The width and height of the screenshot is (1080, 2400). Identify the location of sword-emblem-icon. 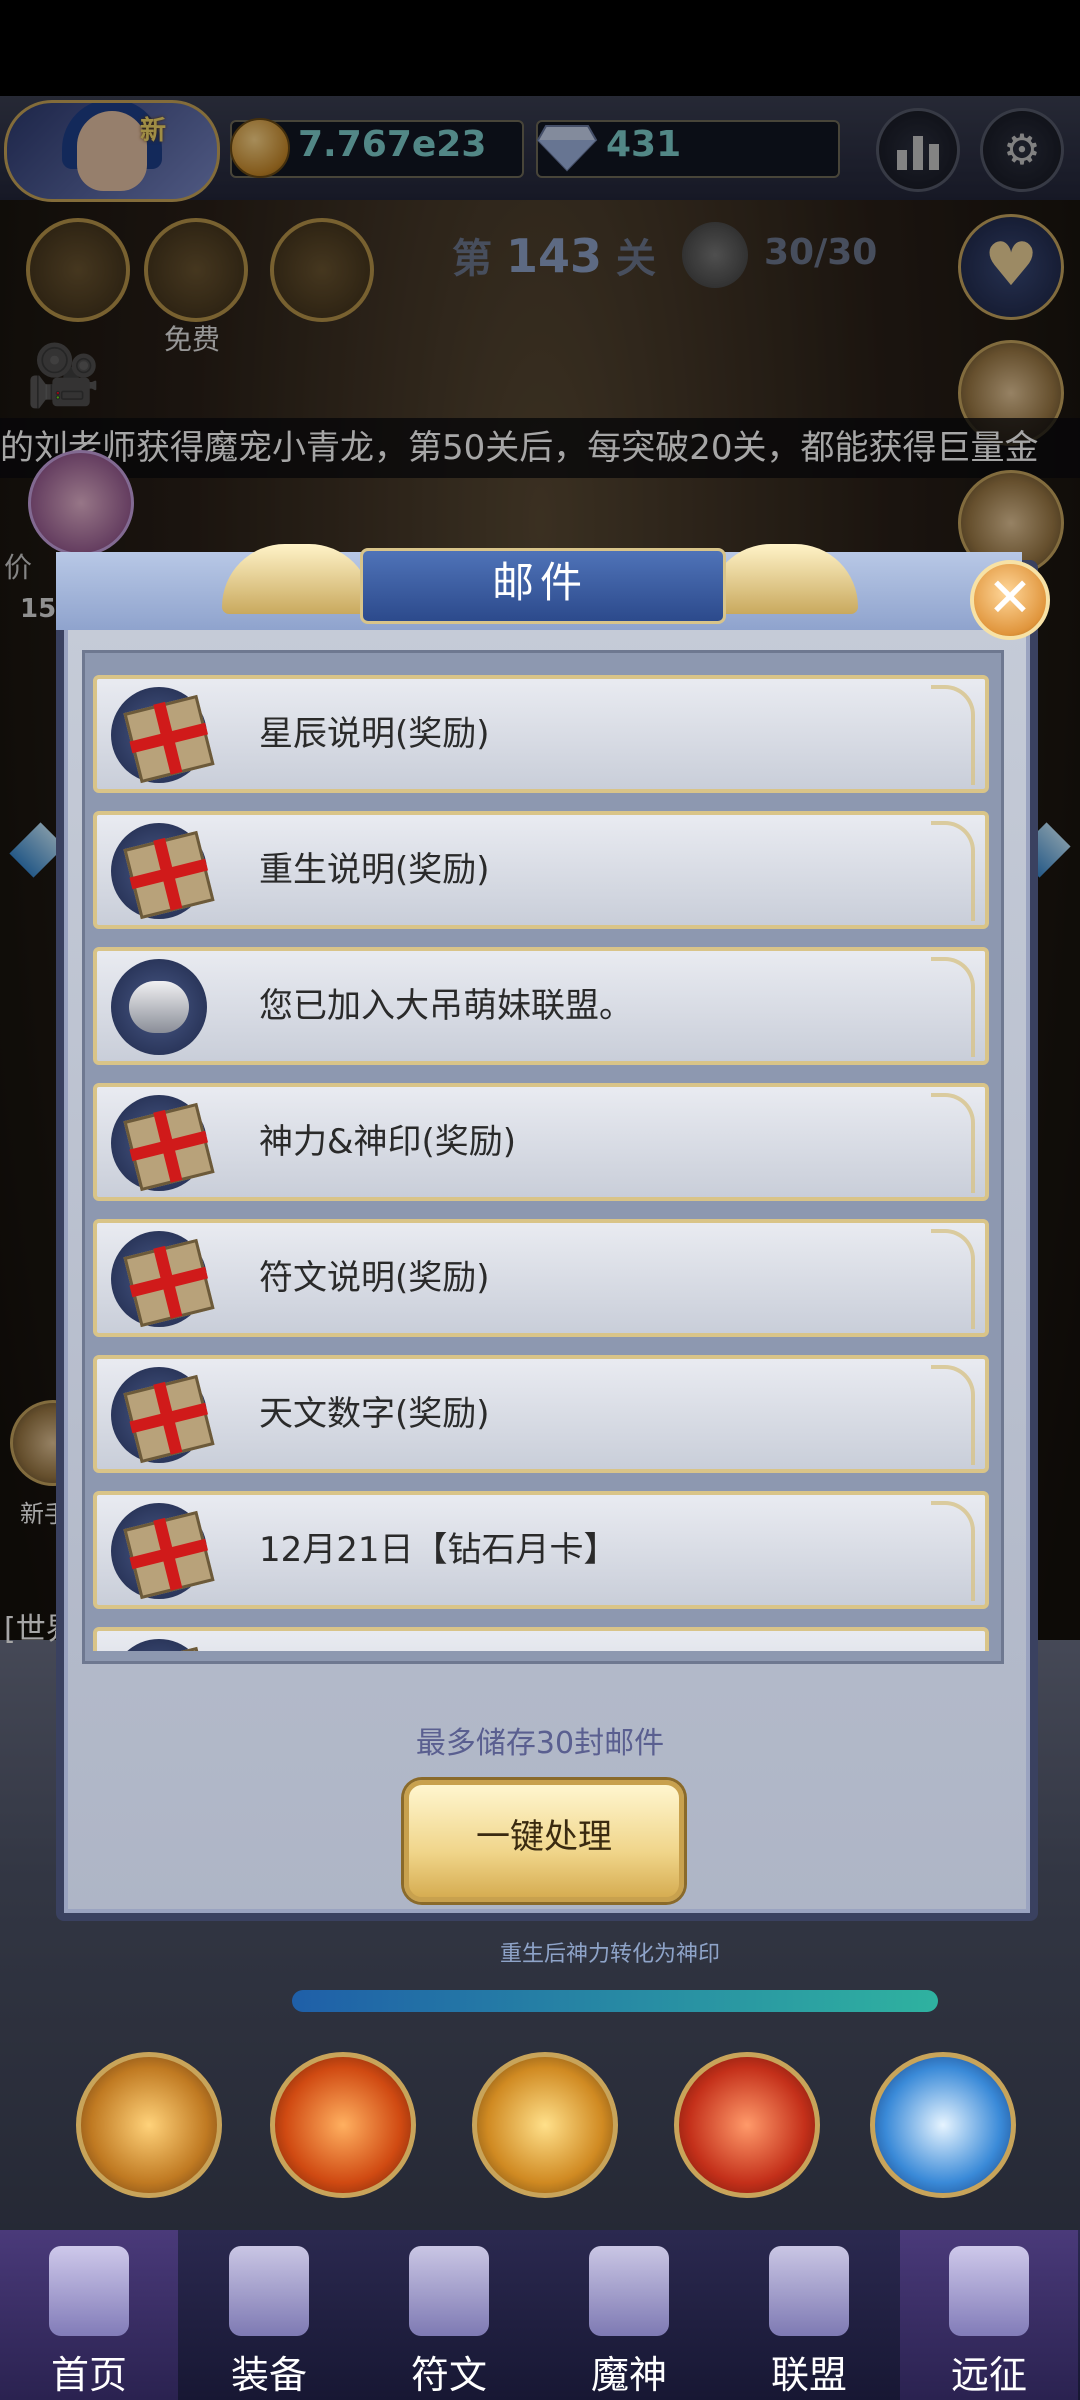
(269, 2291).